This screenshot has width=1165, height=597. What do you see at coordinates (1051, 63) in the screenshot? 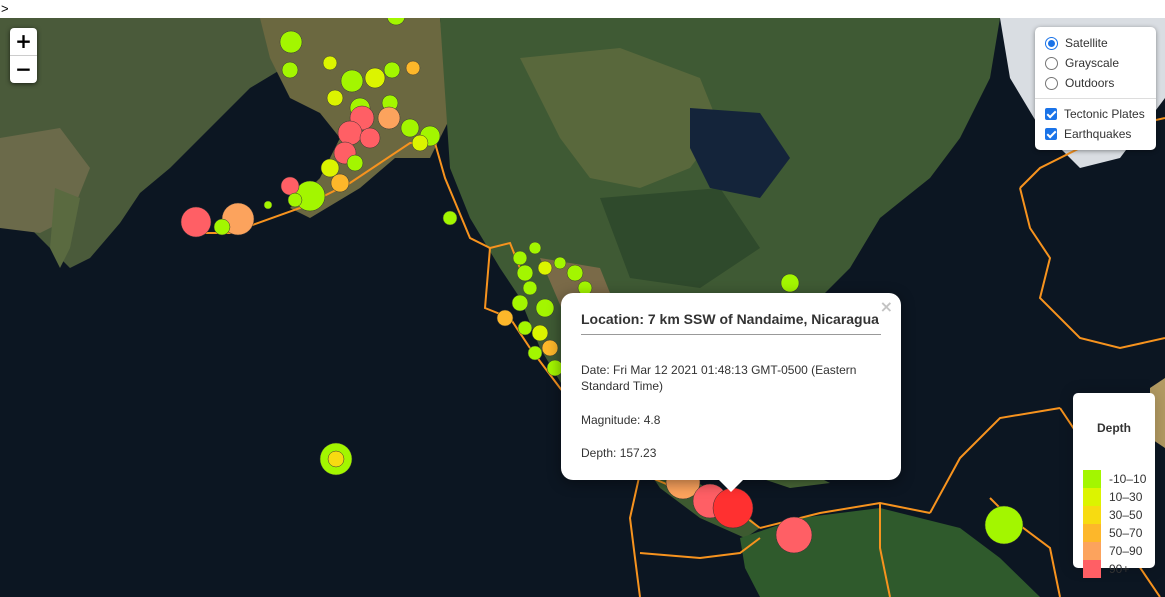
I see `grayscale-radio` at bounding box center [1051, 63].